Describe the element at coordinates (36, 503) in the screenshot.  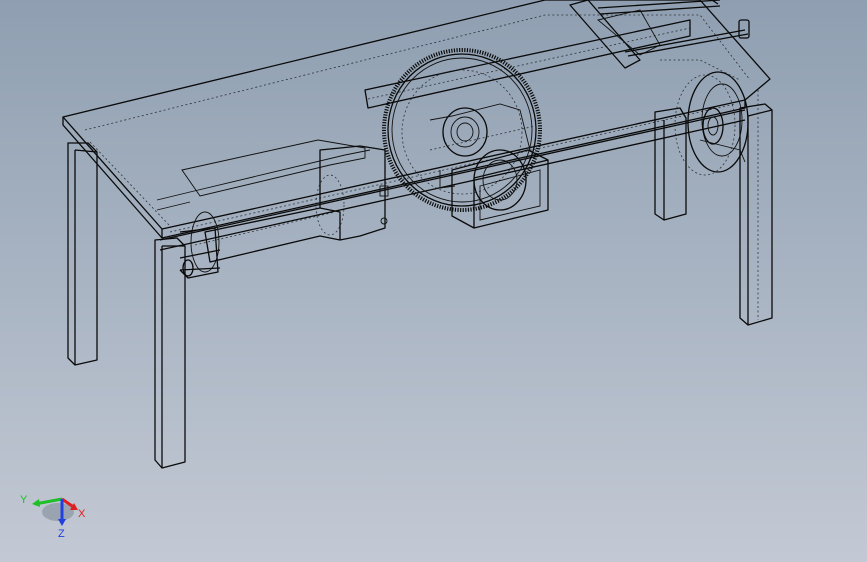
I see `triad-y-arrow` at that location.